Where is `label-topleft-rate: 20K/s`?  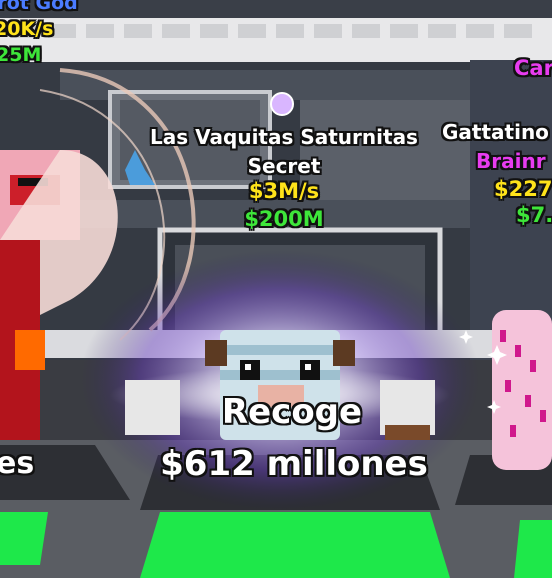 label-topleft-rate: 20K/s is located at coordinates (27, 29).